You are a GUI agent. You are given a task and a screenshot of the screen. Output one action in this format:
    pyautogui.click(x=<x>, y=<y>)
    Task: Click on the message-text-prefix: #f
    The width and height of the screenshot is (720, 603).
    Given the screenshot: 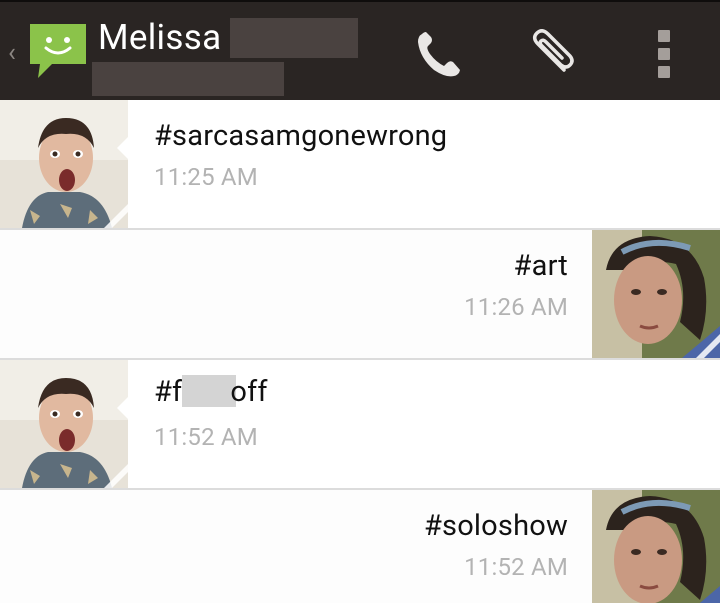 What is the action you would take?
    pyautogui.click(x=168, y=392)
    